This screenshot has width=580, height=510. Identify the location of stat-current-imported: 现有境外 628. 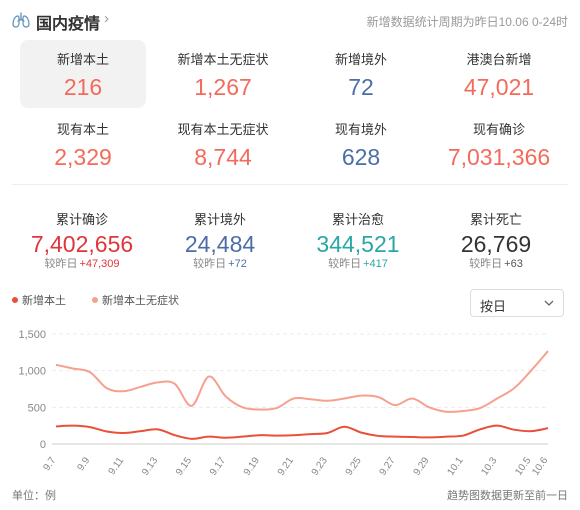
(361, 144).